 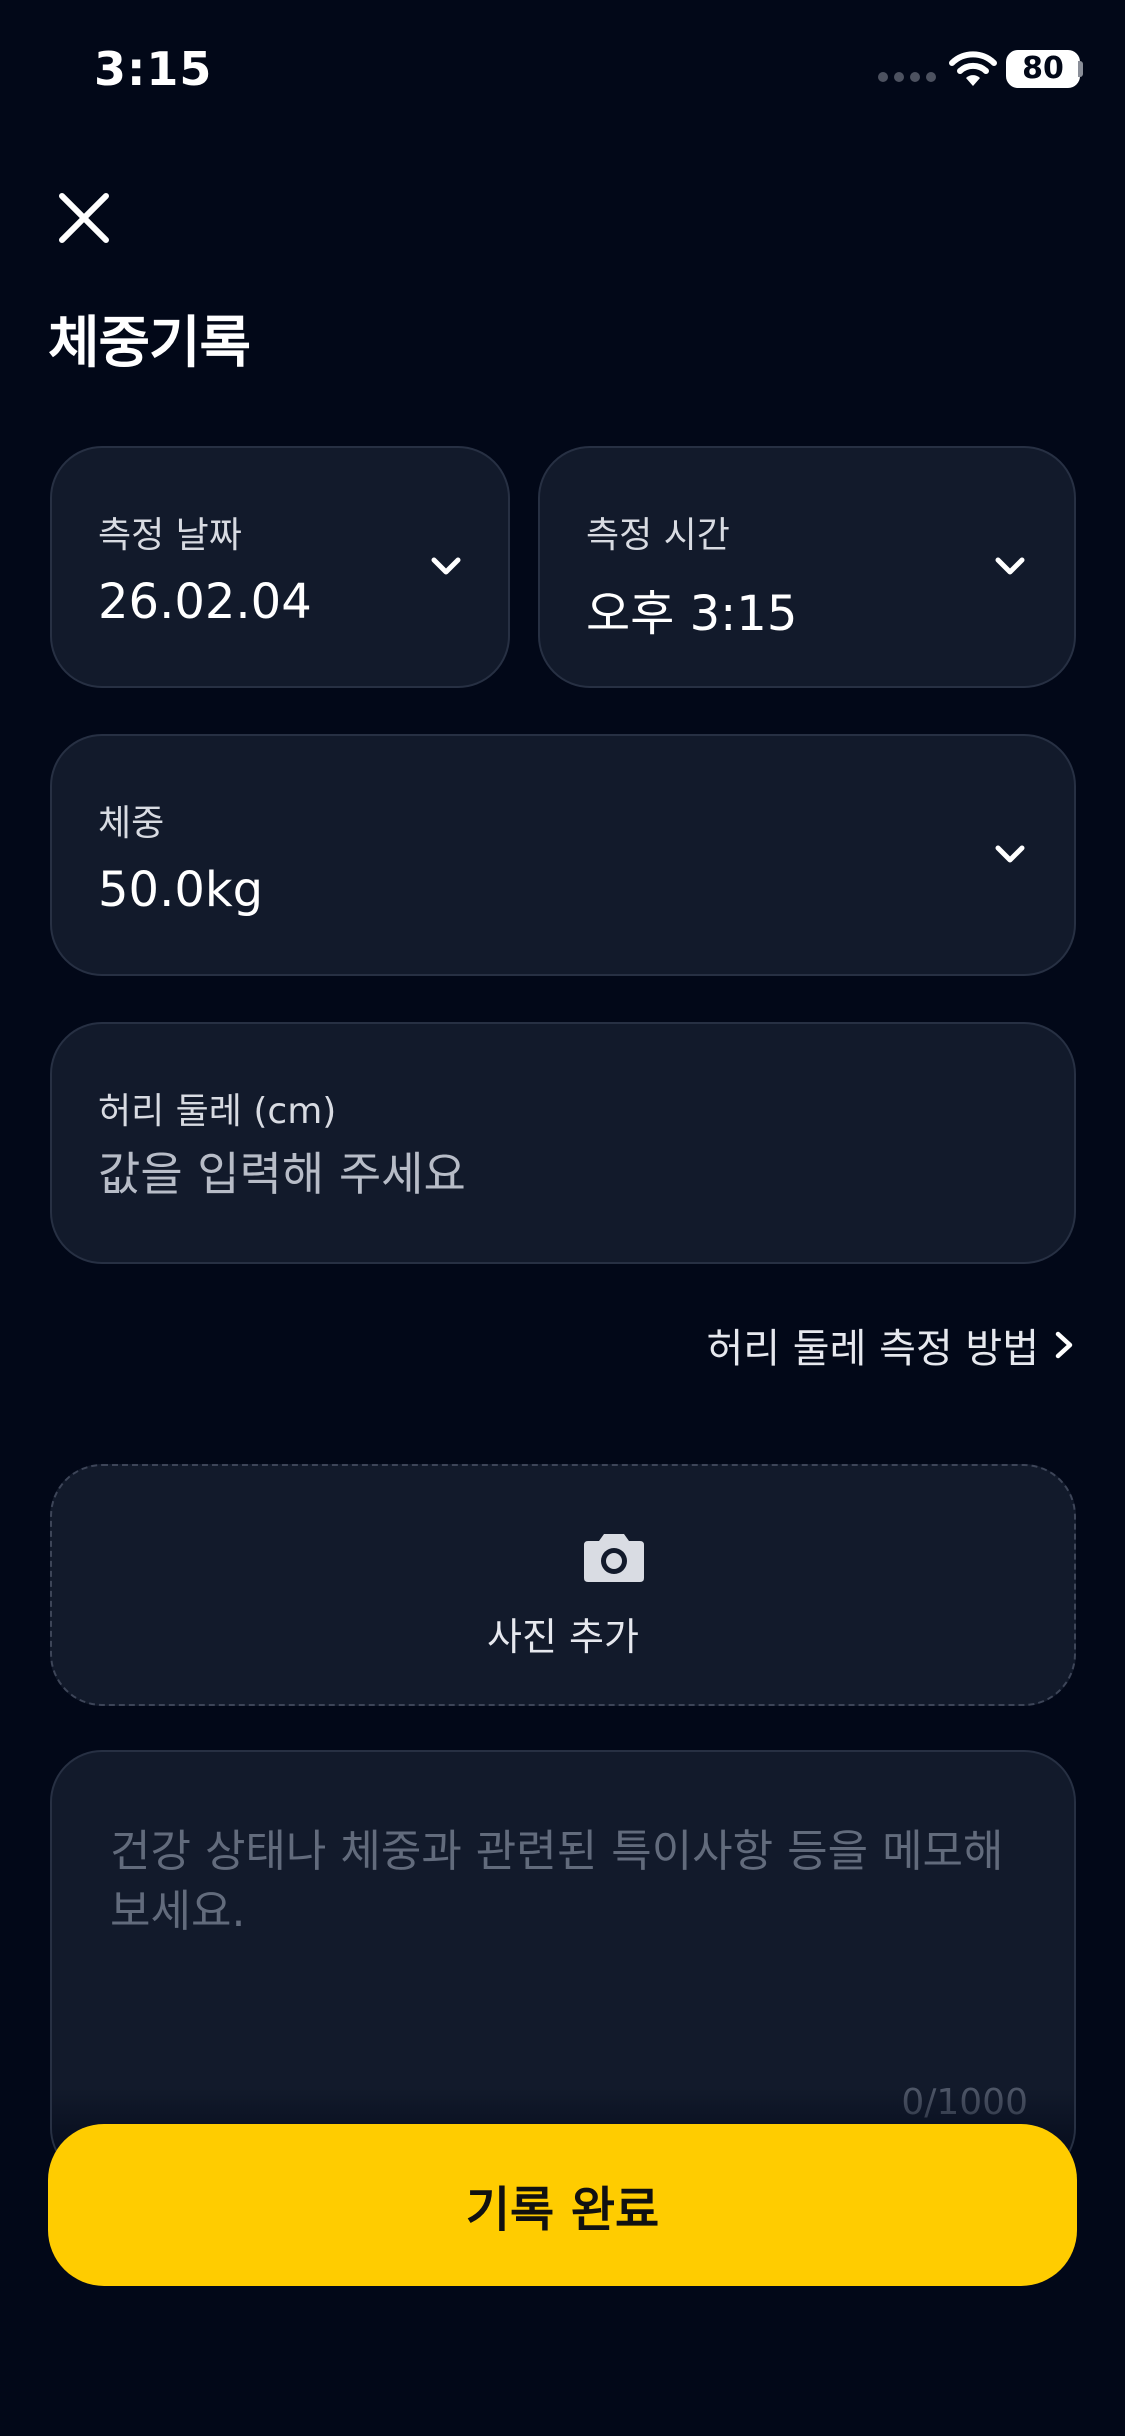 I want to click on date-value: 26.02.04, so click(x=205, y=602).